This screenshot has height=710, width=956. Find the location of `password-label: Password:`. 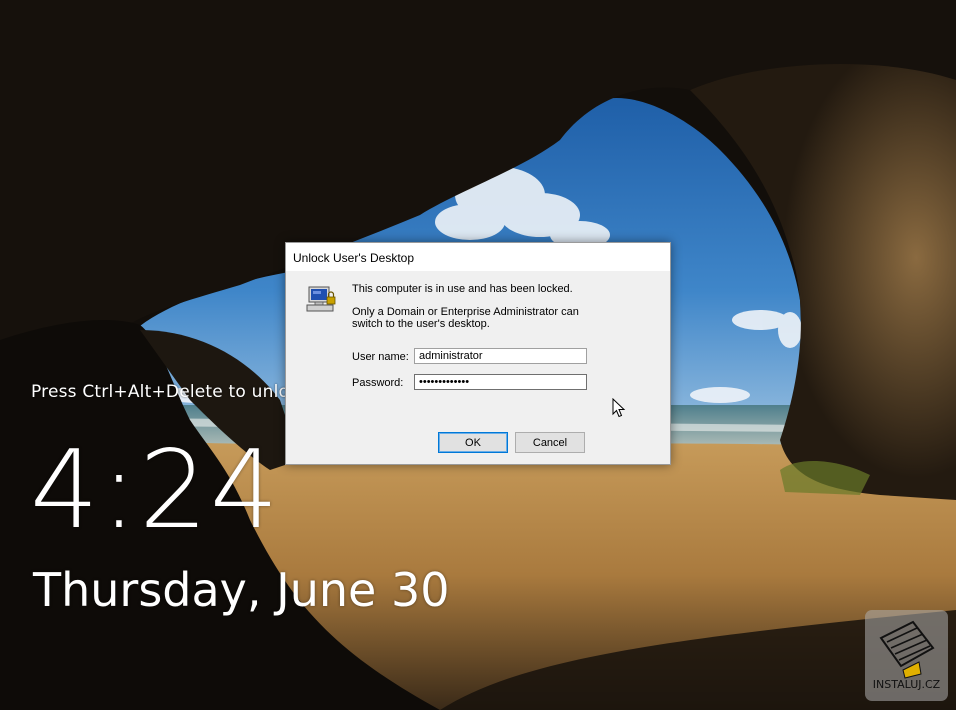

password-label: Password: is located at coordinates (378, 383).